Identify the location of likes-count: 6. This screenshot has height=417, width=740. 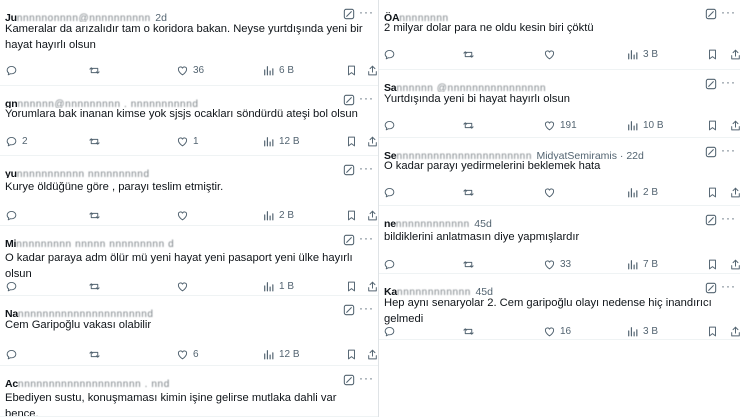
(196, 354).